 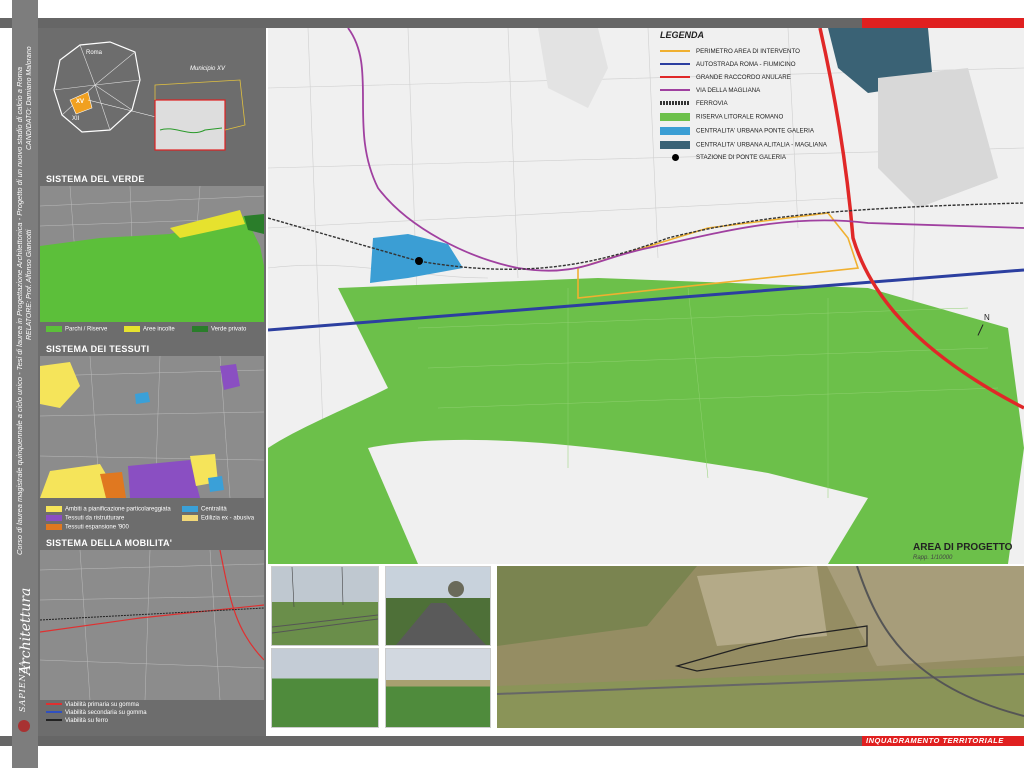 What do you see at coordinates (760, 647) in the screenshot?
I see `aerial-view` at bounding box center [760, 647].